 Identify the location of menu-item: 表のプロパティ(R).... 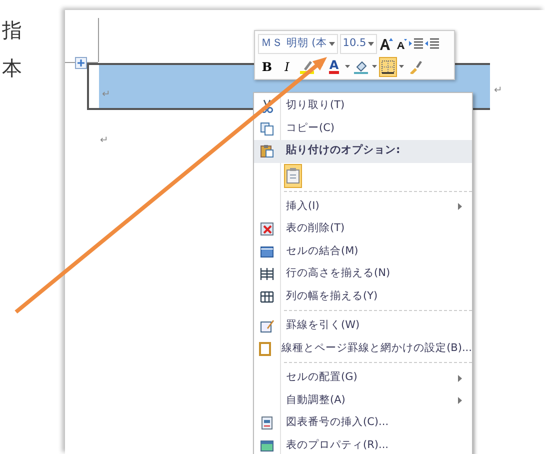
(363, 444).